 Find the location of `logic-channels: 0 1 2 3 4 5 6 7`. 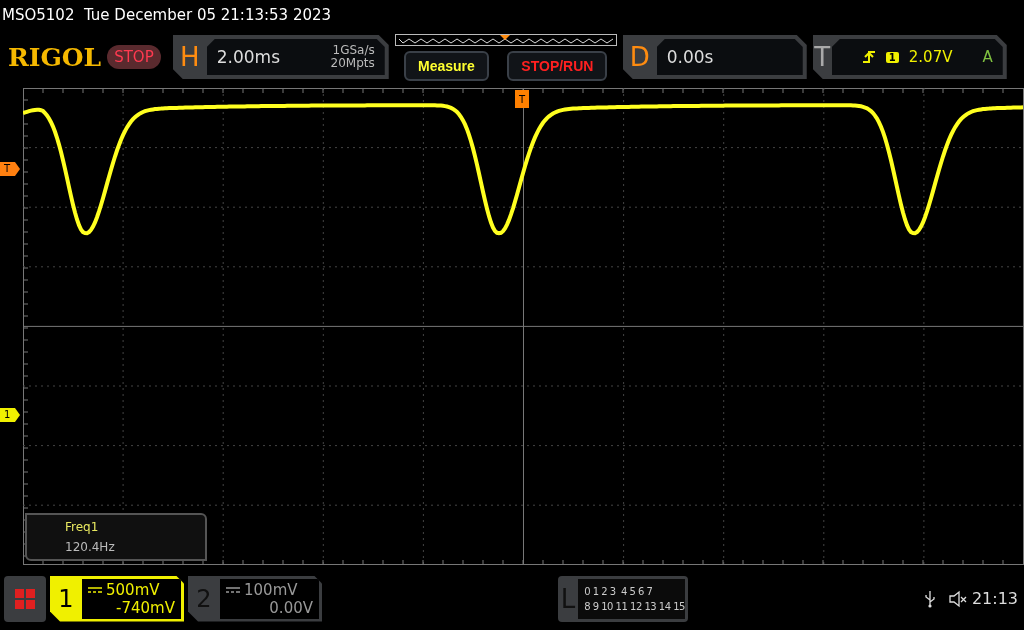

logic-channels: 0 1 2 3 4 5 6 7 is located at coordinates (619, 591).